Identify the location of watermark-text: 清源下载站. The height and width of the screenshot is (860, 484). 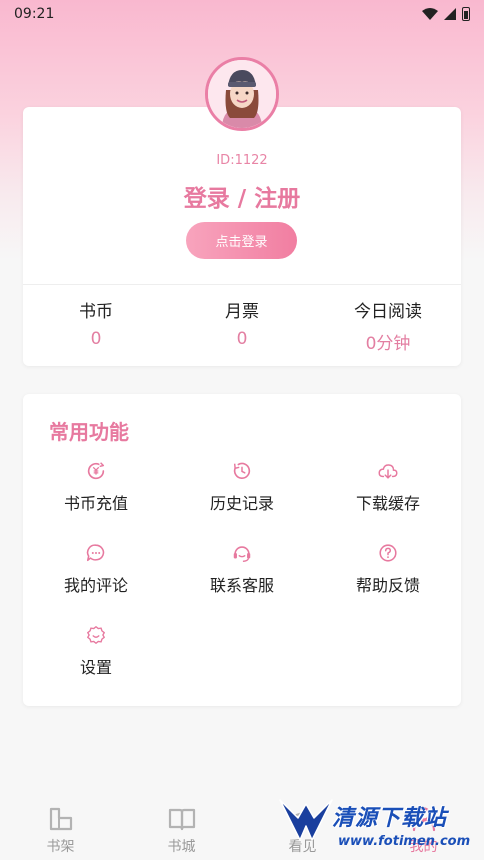
(390, 818).